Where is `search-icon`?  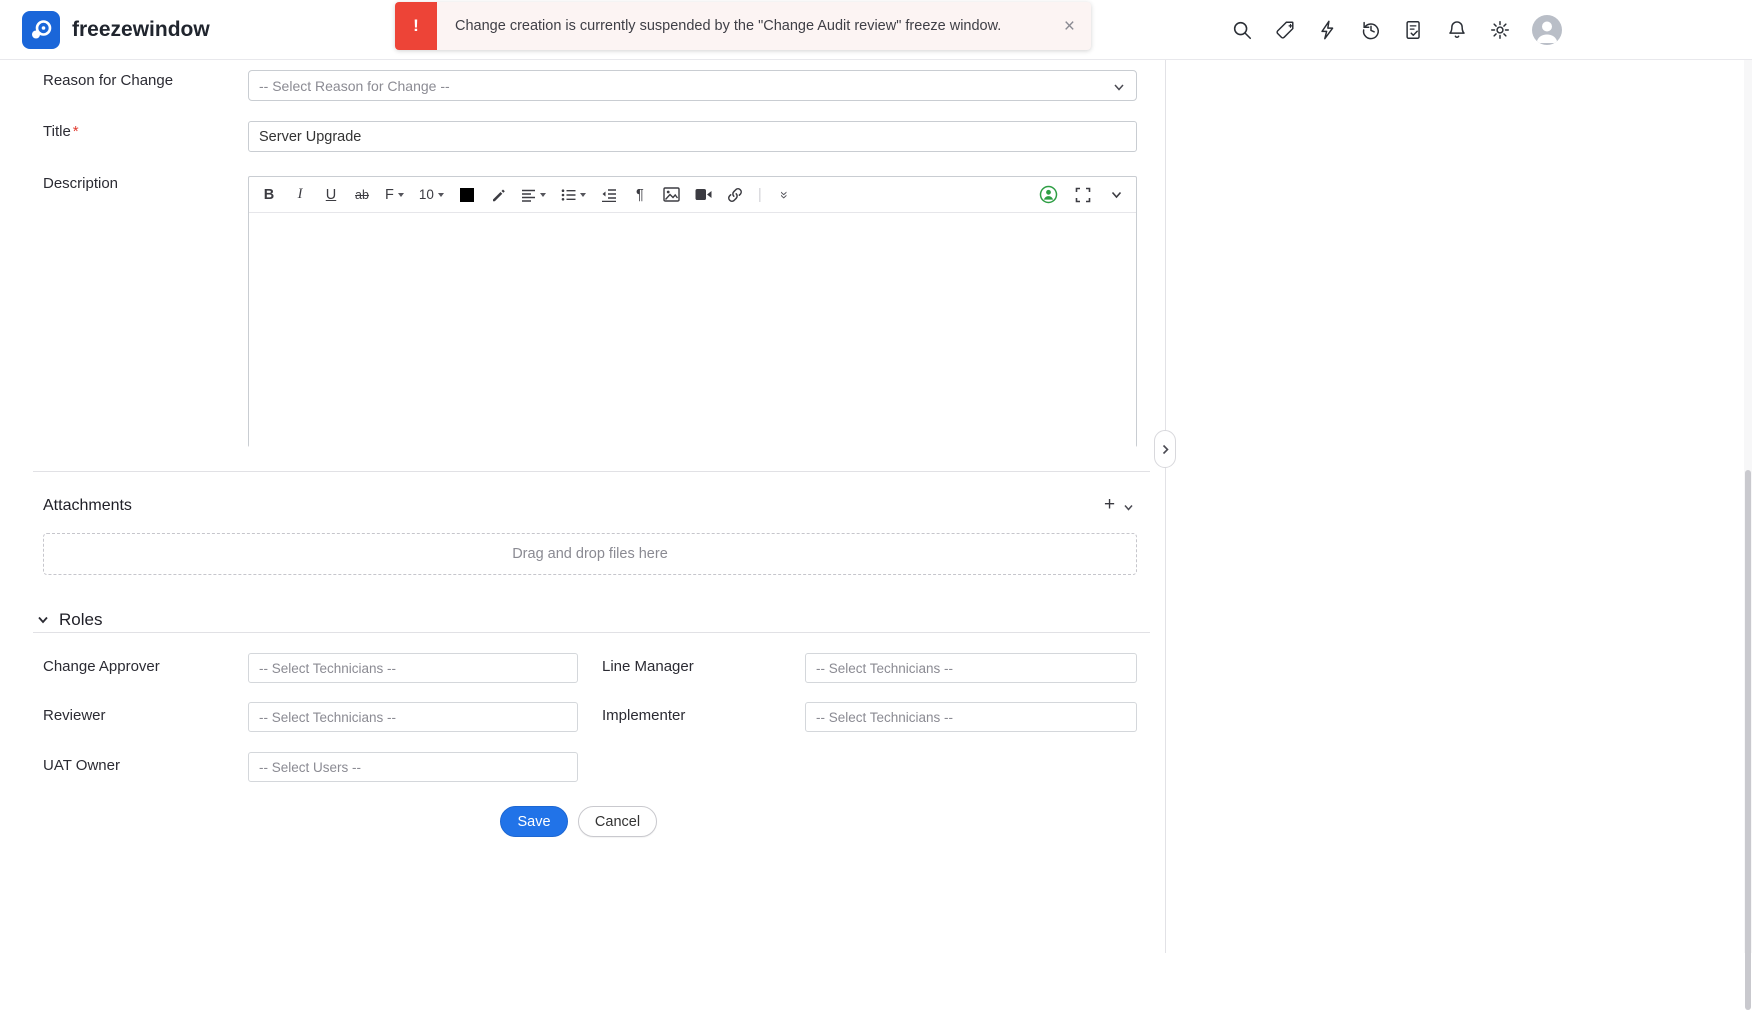 search-icon is located at coordinates (1242, 30).